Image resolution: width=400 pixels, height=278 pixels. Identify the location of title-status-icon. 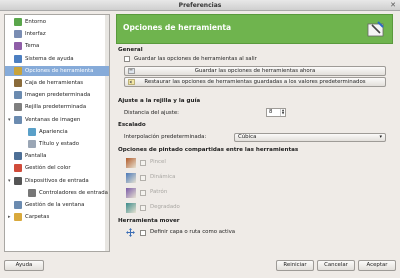
(32, 144).